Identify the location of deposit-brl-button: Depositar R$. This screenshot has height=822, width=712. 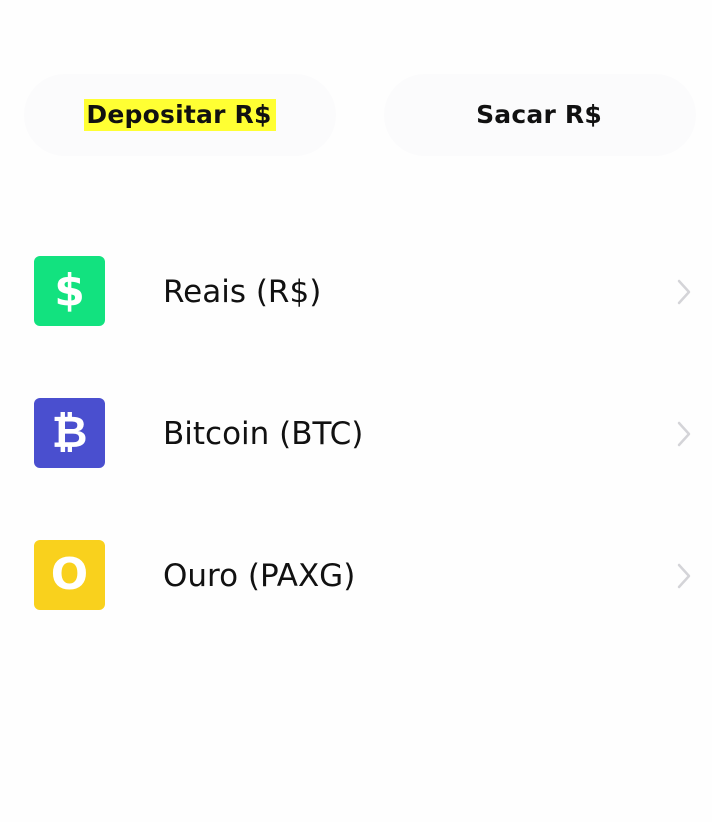
(180, 115).